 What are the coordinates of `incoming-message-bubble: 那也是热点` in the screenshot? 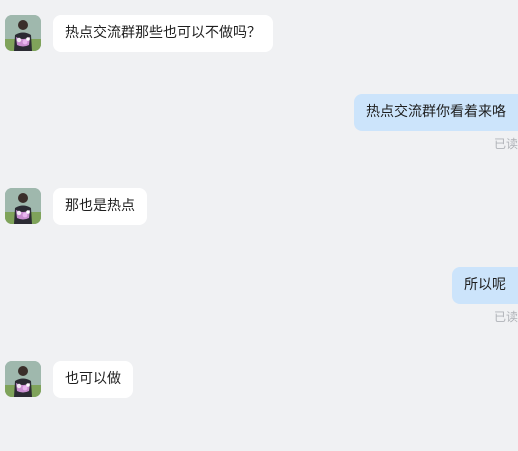 It's located at (100, 206).